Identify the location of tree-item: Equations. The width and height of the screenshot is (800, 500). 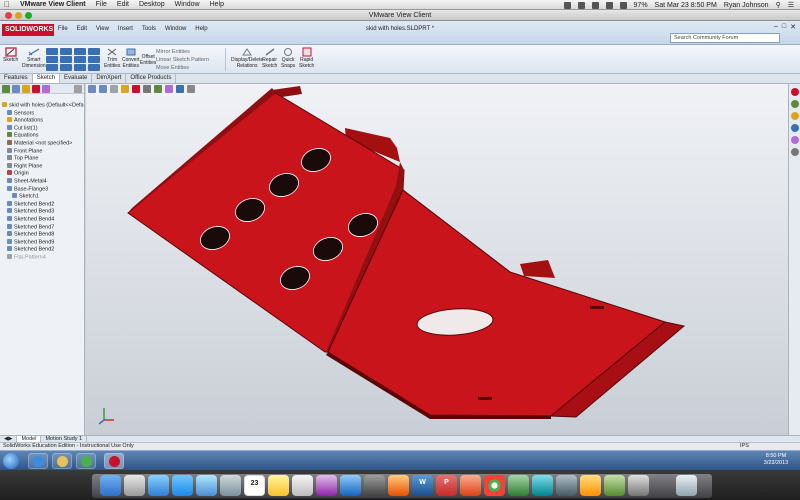
(42, 136).